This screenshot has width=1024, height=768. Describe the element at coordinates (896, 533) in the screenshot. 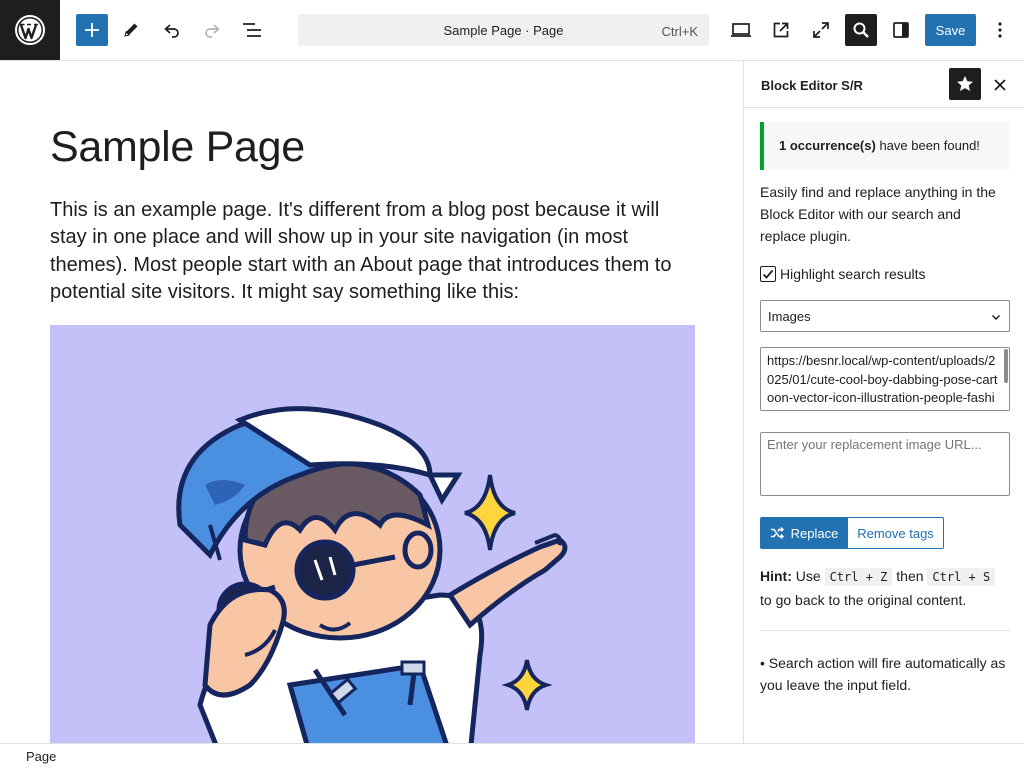

I see `remove-tags-button: Remove tags` at that location.